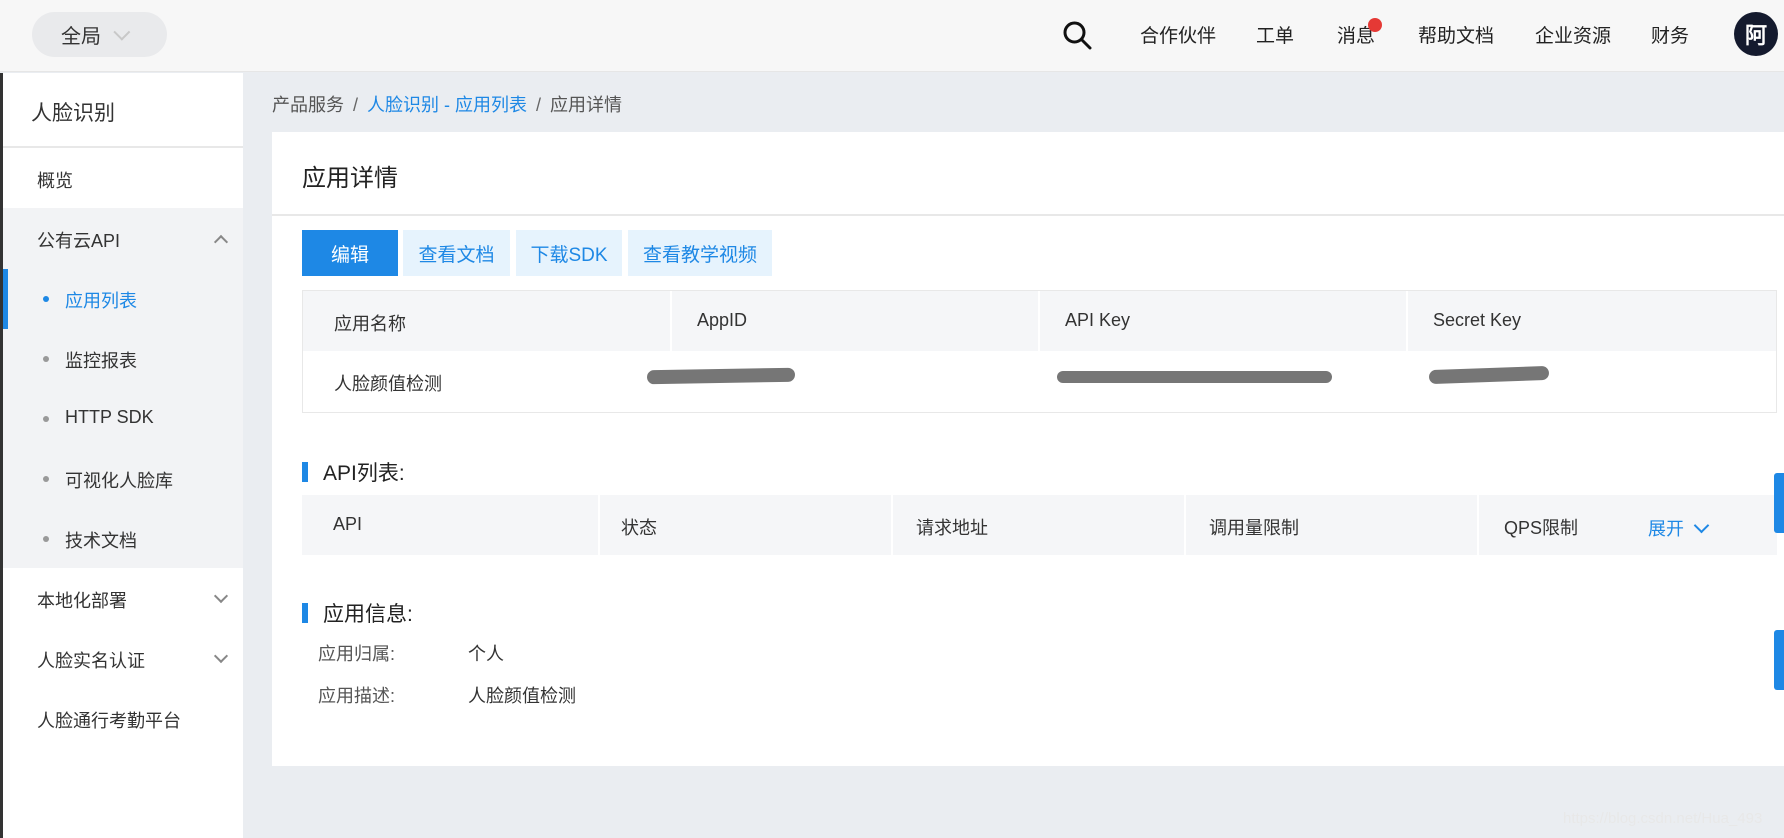 Image resolution: width=1784 pixels, height=838 pixels. Describe the element at coordinates (78, 240) in the screenshot. I see `sidebar-item-public-api: 公有云API` at that location.